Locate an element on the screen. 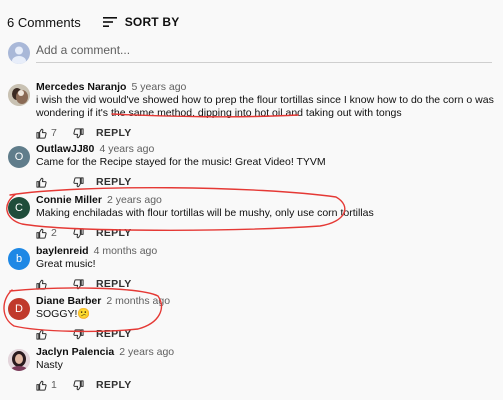  add-comment-row is located at coordinates (250, 53).